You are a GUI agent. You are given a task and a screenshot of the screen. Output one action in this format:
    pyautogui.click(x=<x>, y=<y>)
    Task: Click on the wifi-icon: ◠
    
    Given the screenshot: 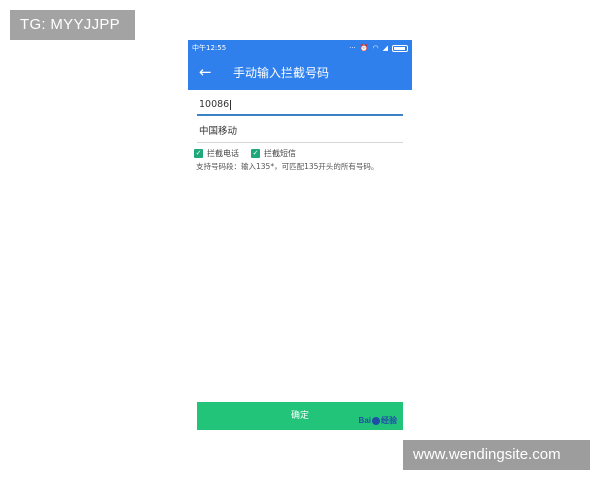 What is the action you would take?
    pyautogui.click(x=375, y=48)
    